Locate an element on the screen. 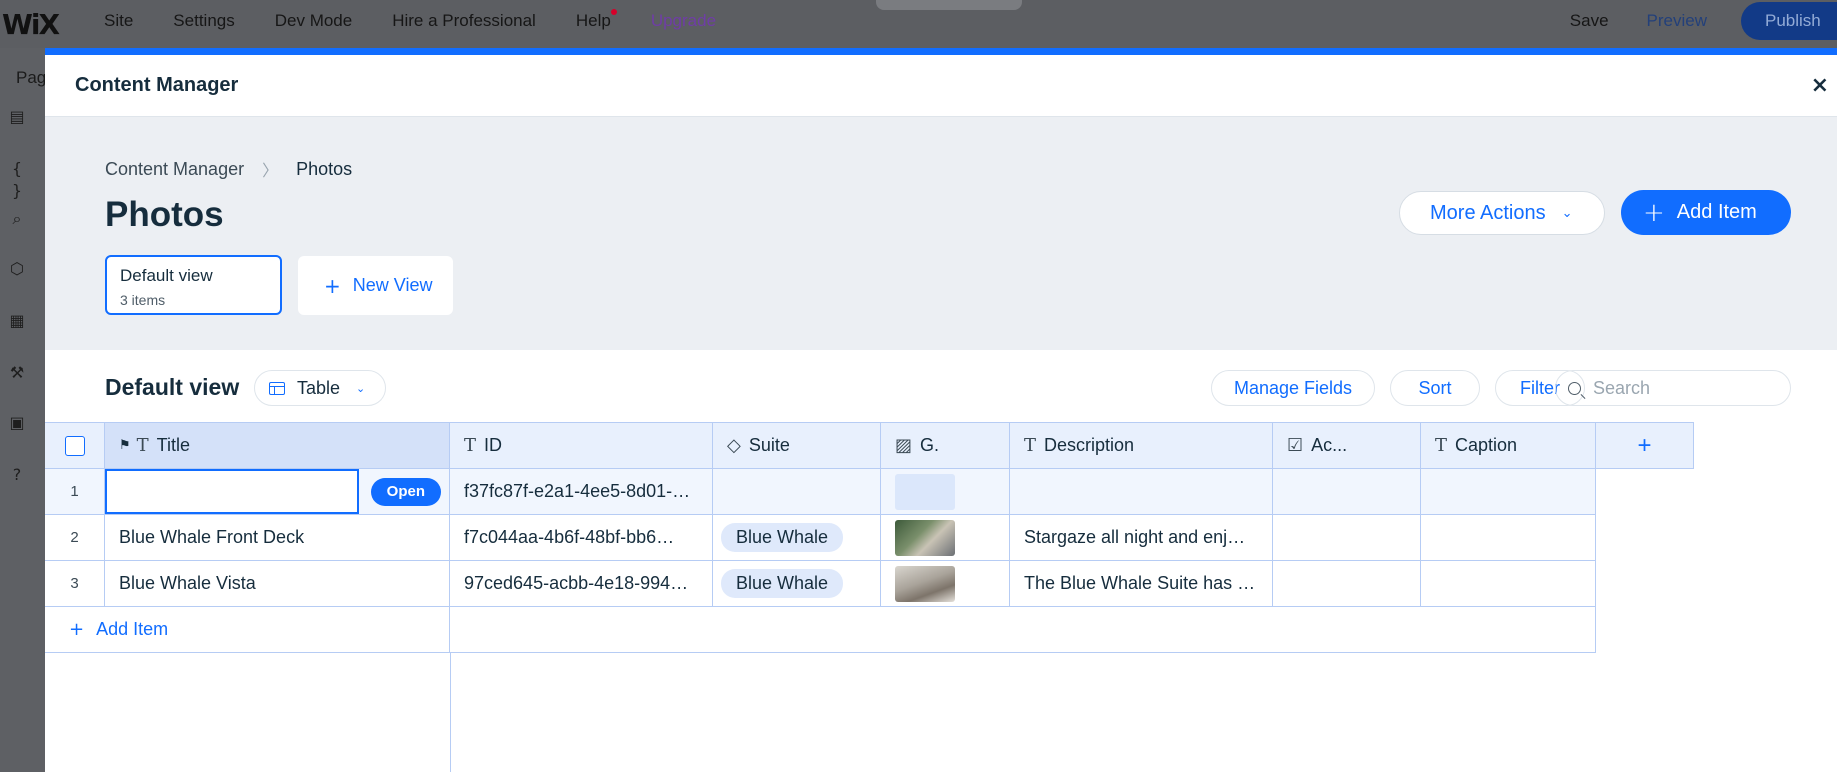 Image resolution: width=1837 pixels, height=772 pixels. row-number: 2 is located at coordinates (75, 537).